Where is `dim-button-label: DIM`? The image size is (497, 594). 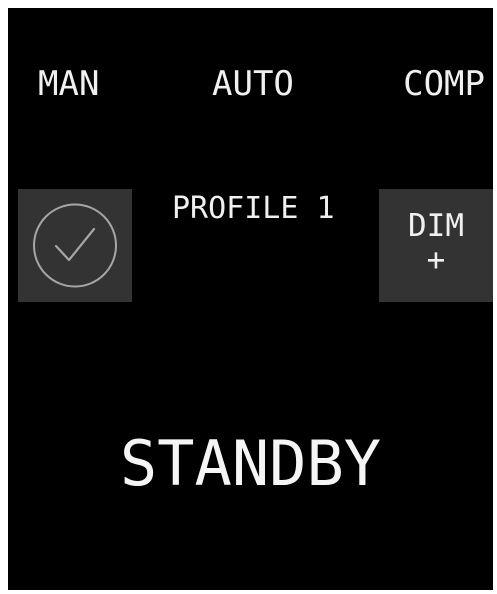 dim-button-label: DIM is located at coordinates (436, 226).